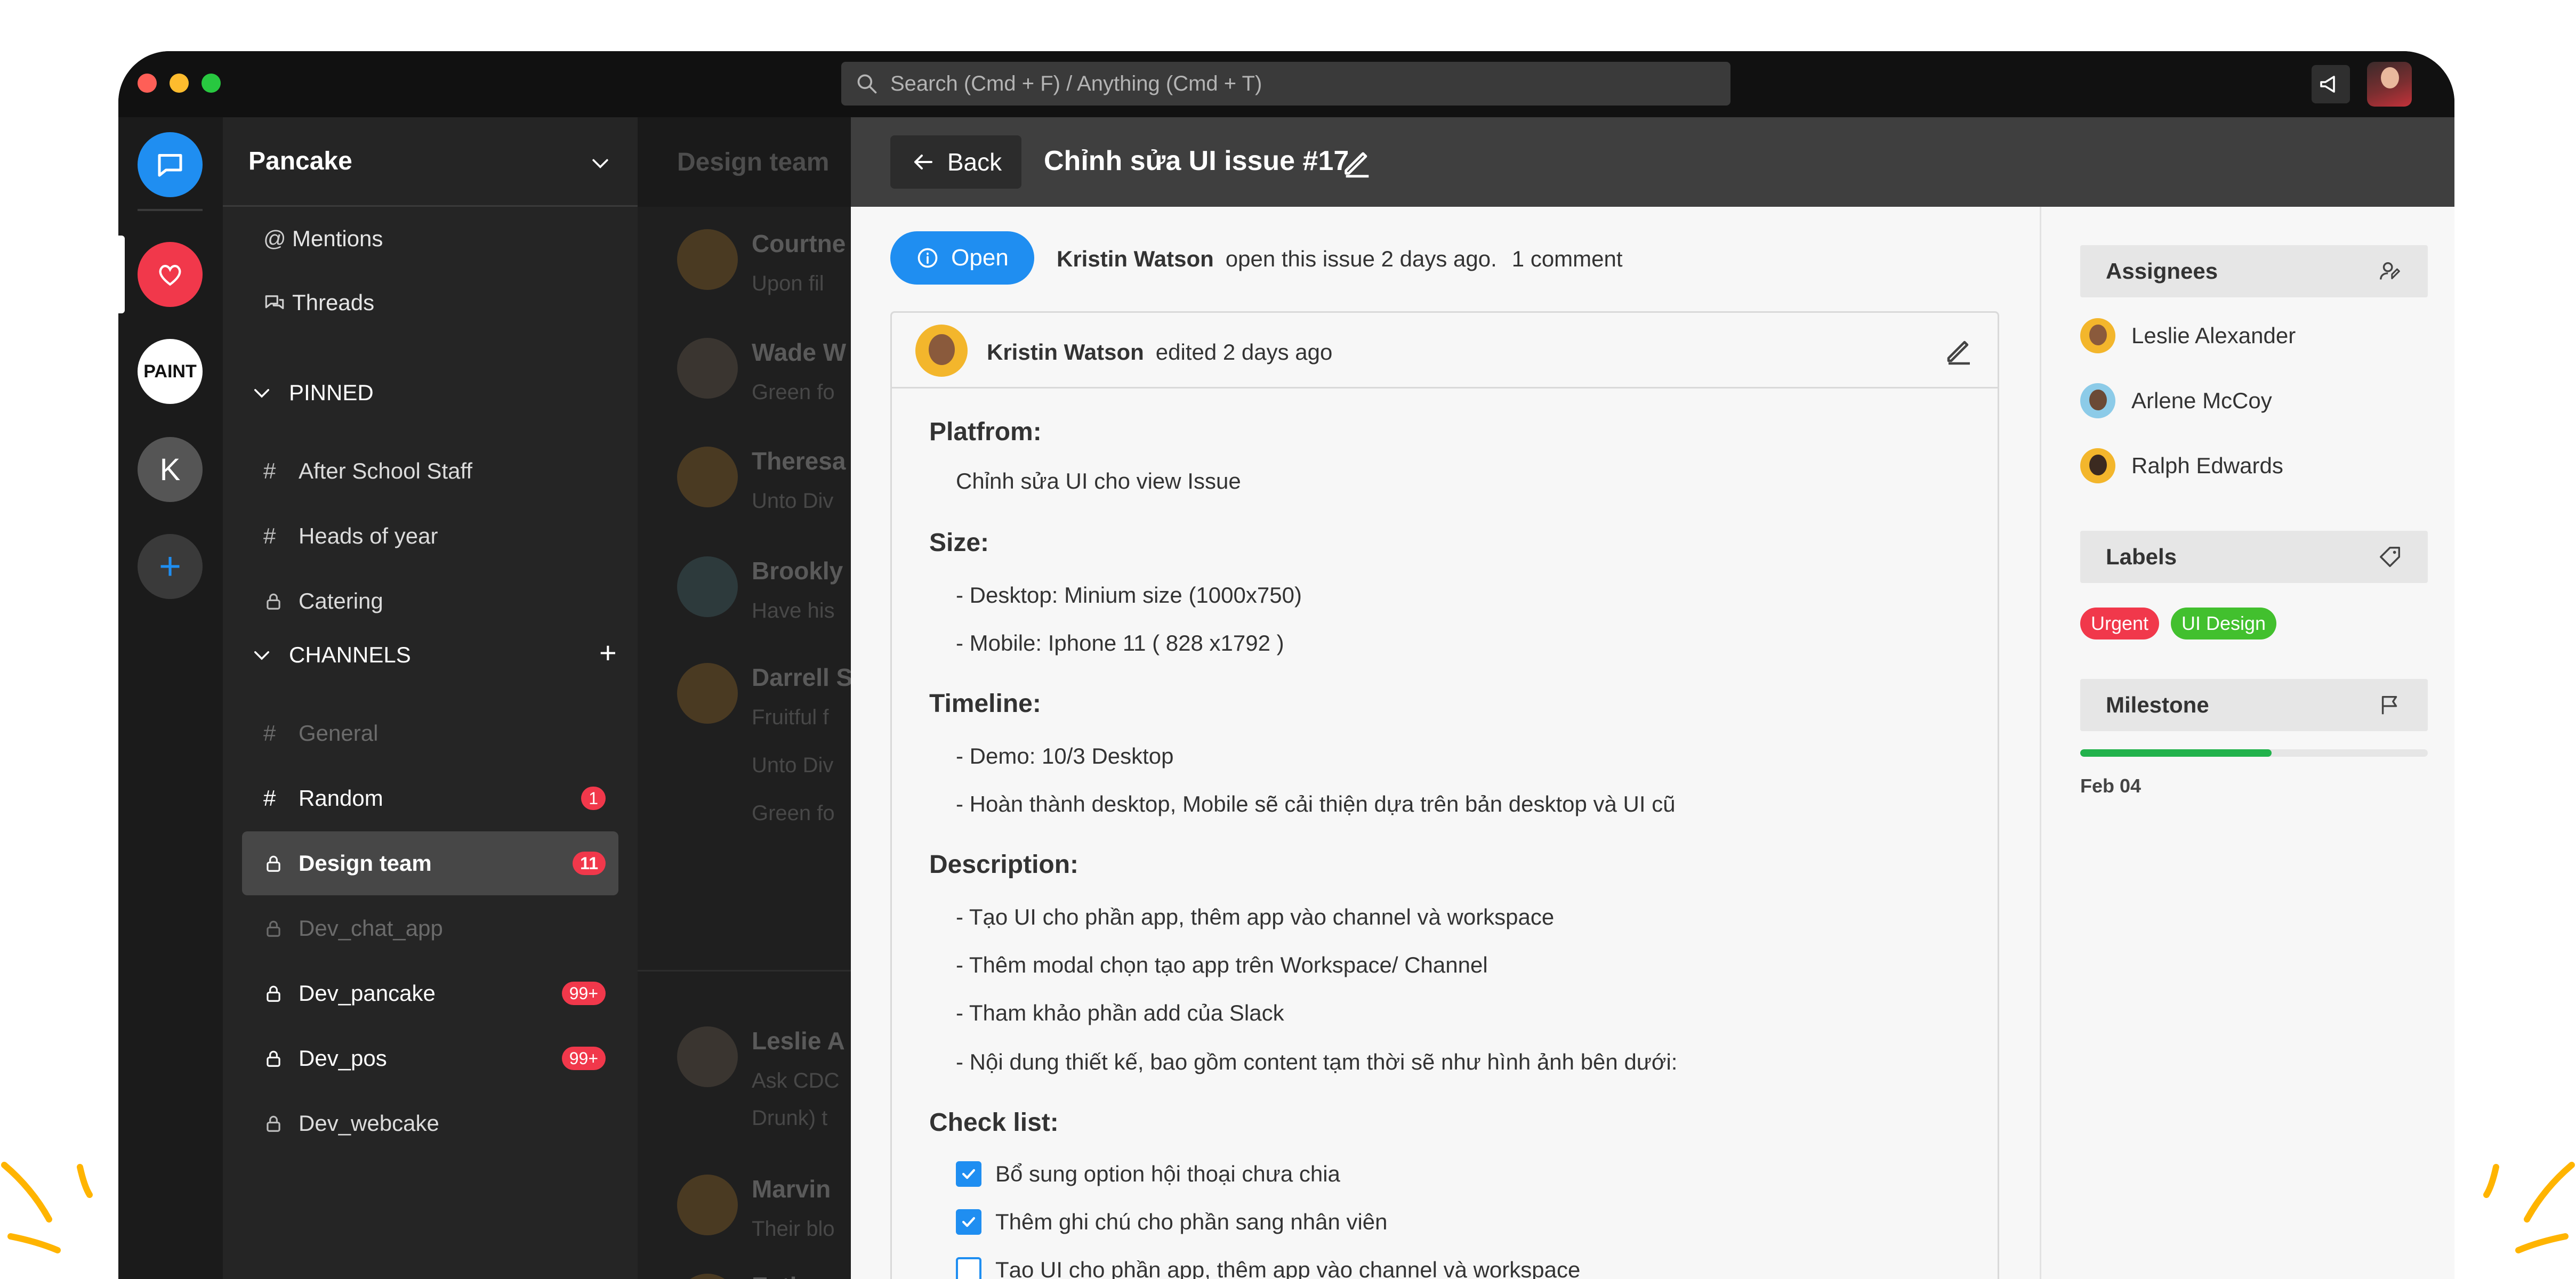  What do you see at coordinates (2120, 624) in the screenshot?
I see `label-urgent: Urgent` at bounding box center [2120, 624].